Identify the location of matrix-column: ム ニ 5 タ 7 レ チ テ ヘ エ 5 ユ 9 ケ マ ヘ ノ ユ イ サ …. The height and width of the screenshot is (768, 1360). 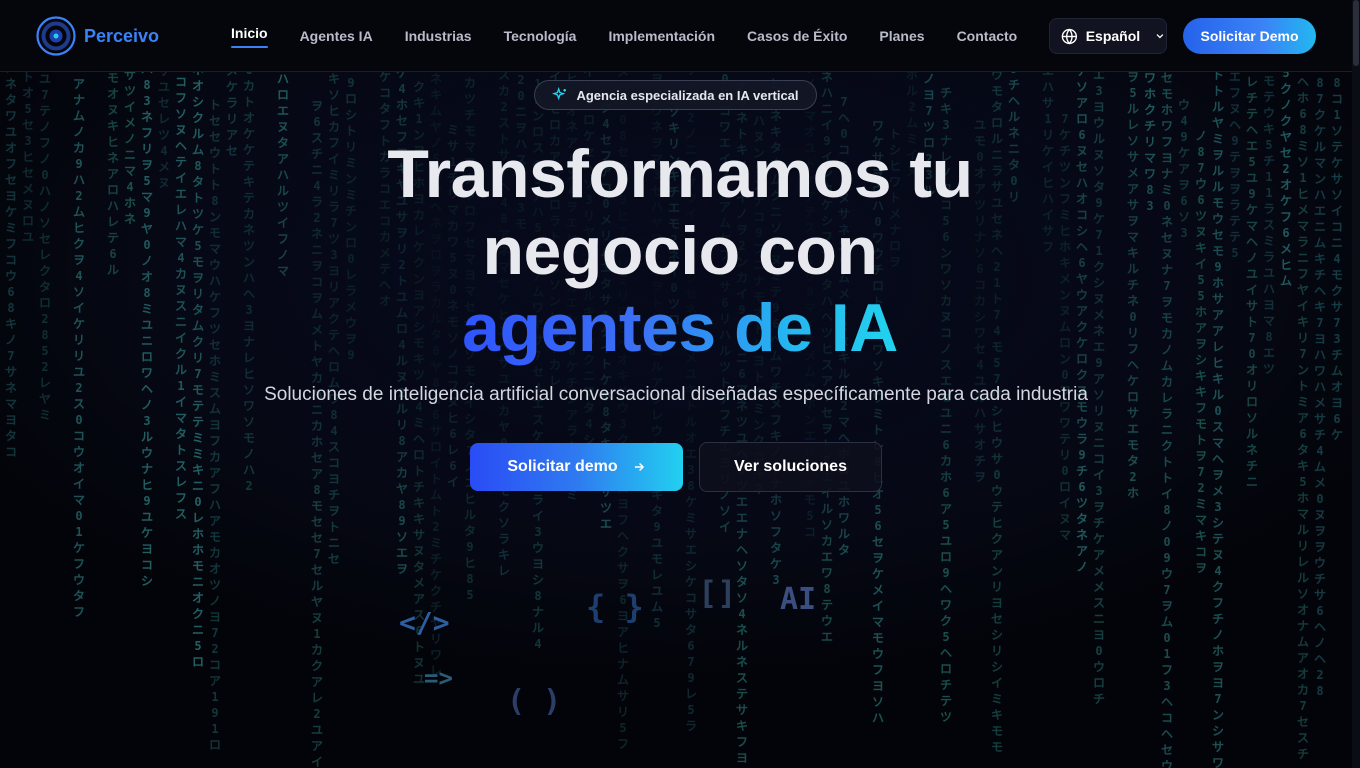
(1251, 280).